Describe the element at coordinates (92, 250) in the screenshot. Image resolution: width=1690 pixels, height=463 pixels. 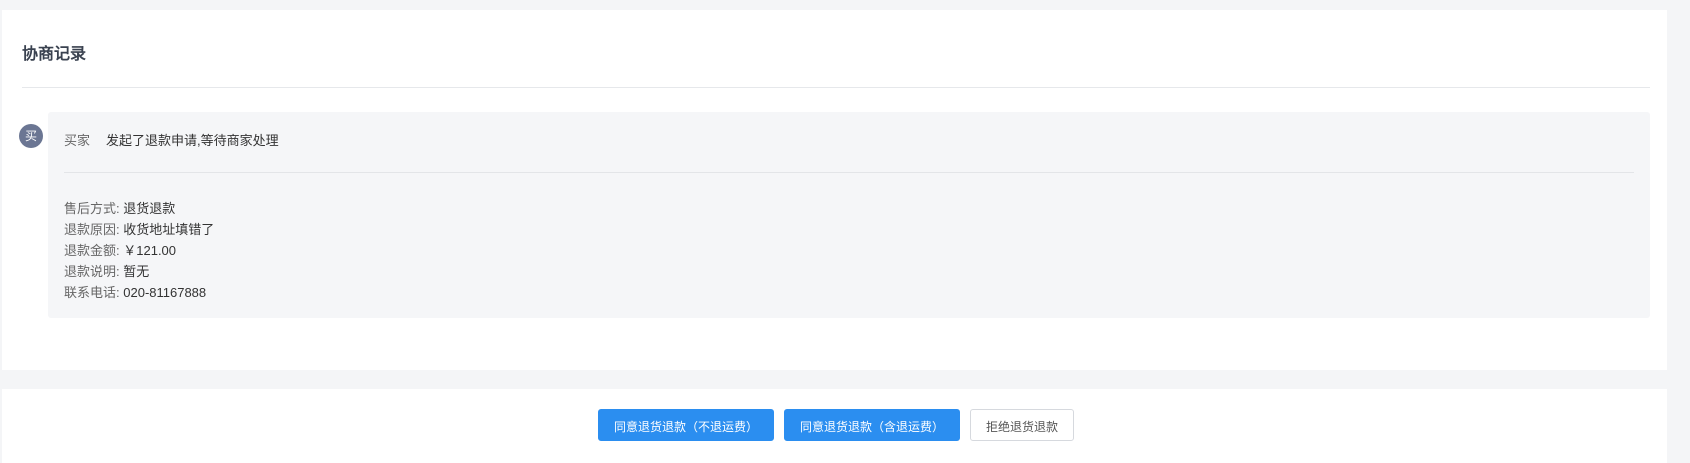
I see `detail-label: 退款金额:` at that location.